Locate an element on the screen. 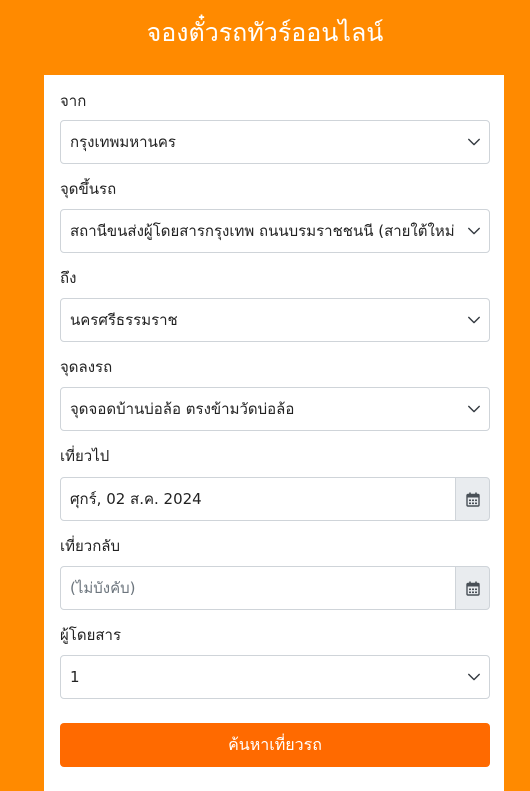  from-select: กรุงเทพมหานคร is located at coordinates (275, 142).